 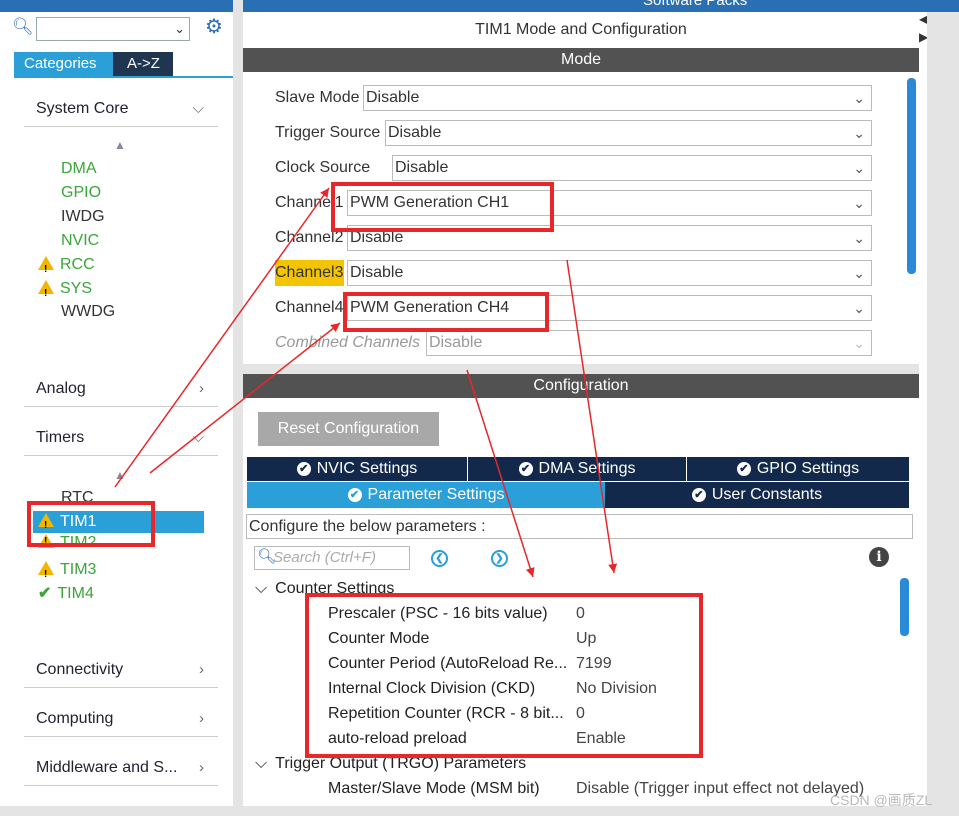 I want to click on list-item-rtc: RTC, so click(x=77, y=498).